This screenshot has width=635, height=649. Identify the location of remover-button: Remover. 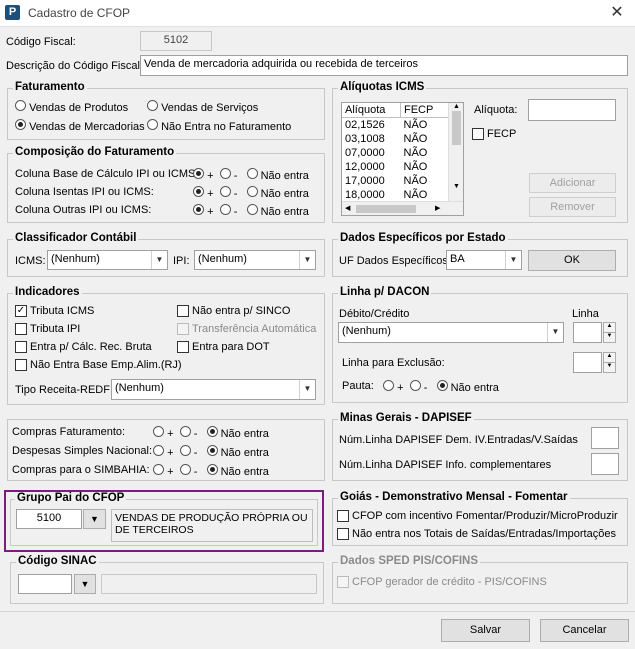
(572, 207).